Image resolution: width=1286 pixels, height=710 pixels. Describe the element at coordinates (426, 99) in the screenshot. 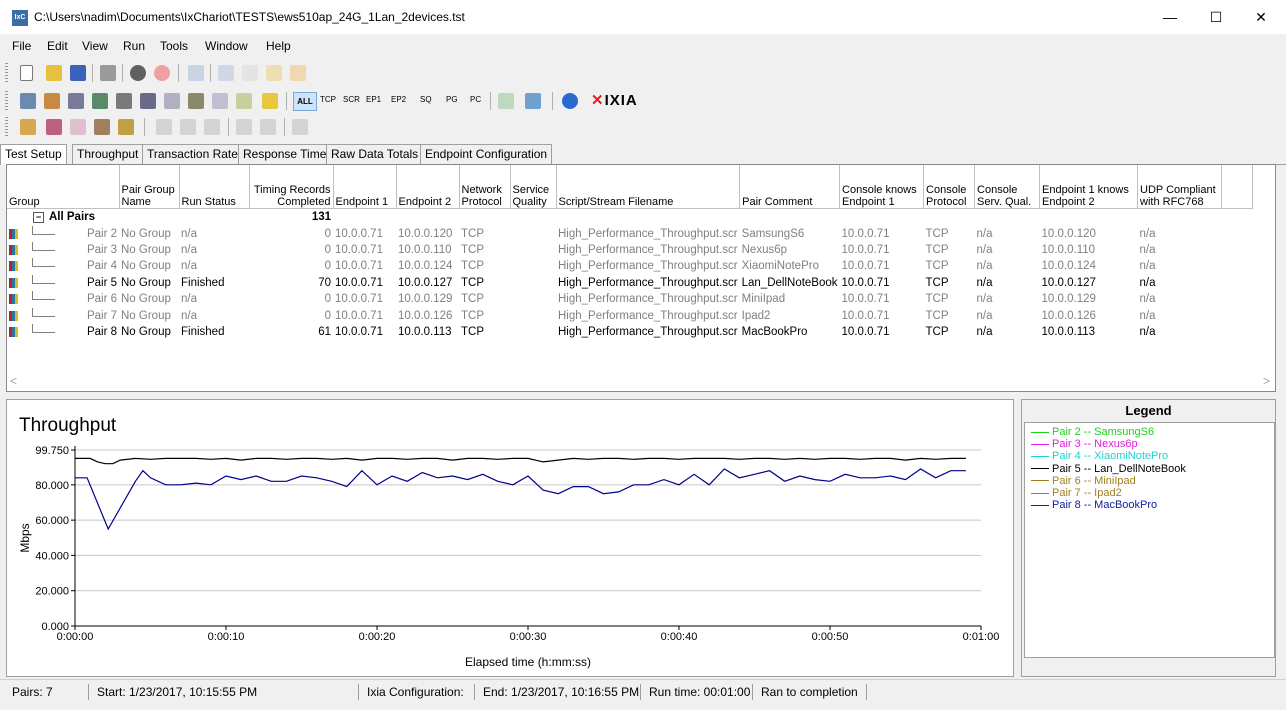

I see `filter-sq-button: SQ` at that location.